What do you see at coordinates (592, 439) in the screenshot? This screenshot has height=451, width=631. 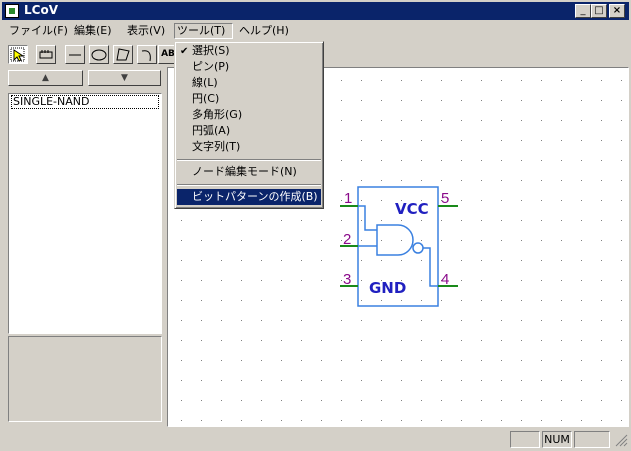 I see `status-pane-scroll` at bounding box center [592, 439].